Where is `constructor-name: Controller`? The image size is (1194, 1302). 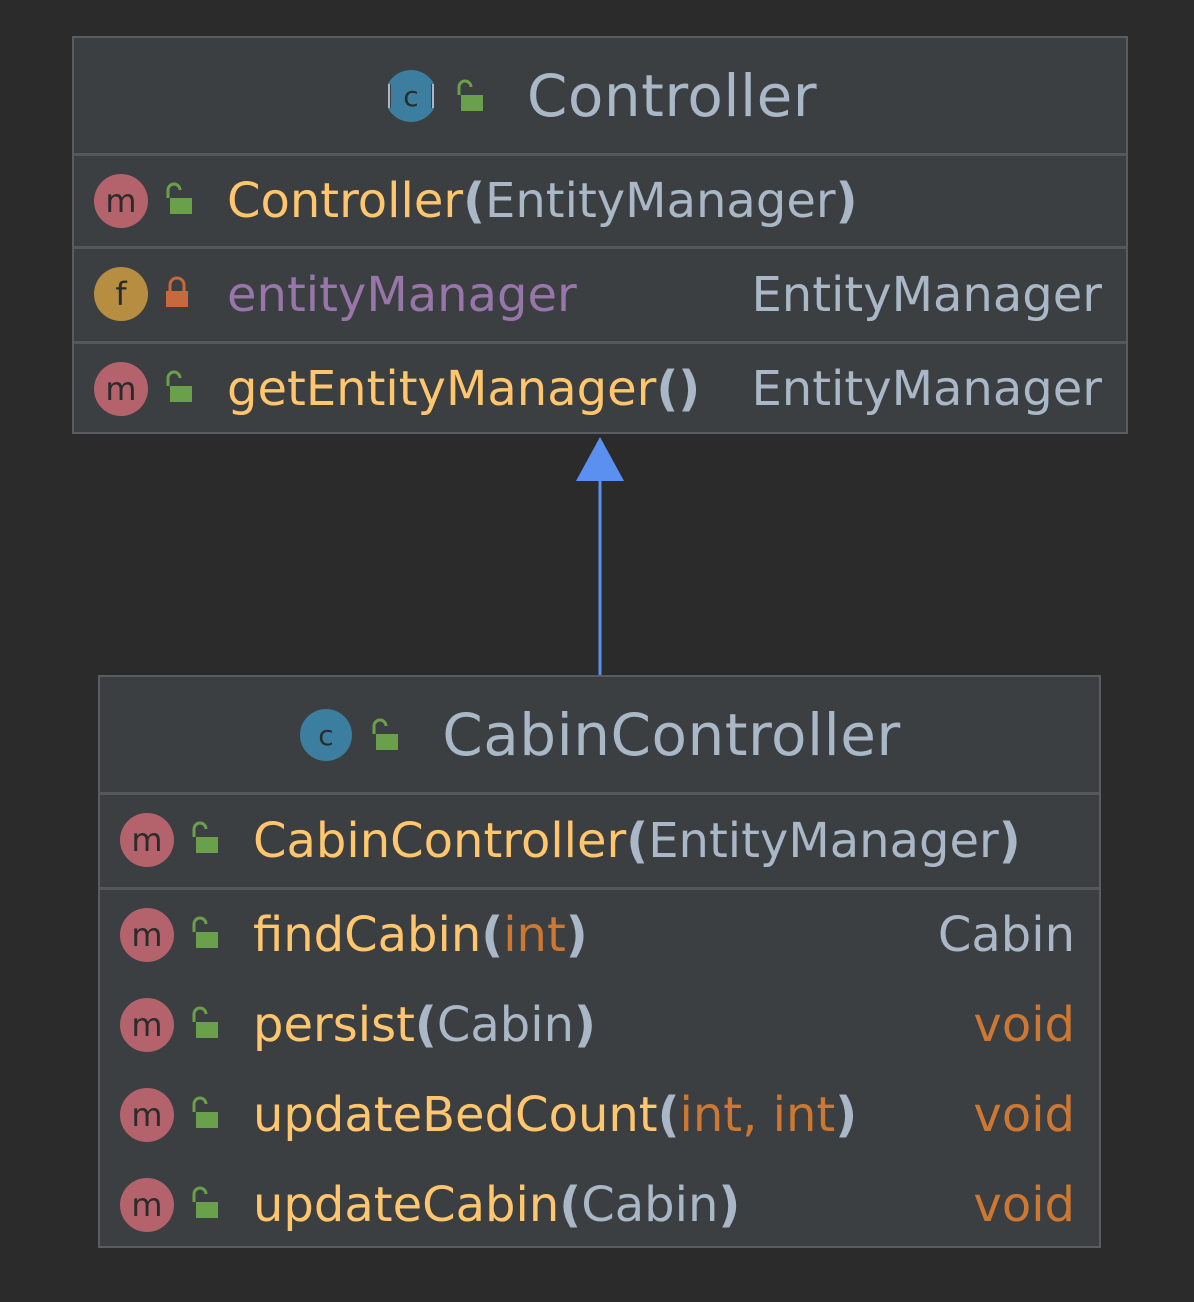 constructor-name: Controller is located at coordinates (345, 201).